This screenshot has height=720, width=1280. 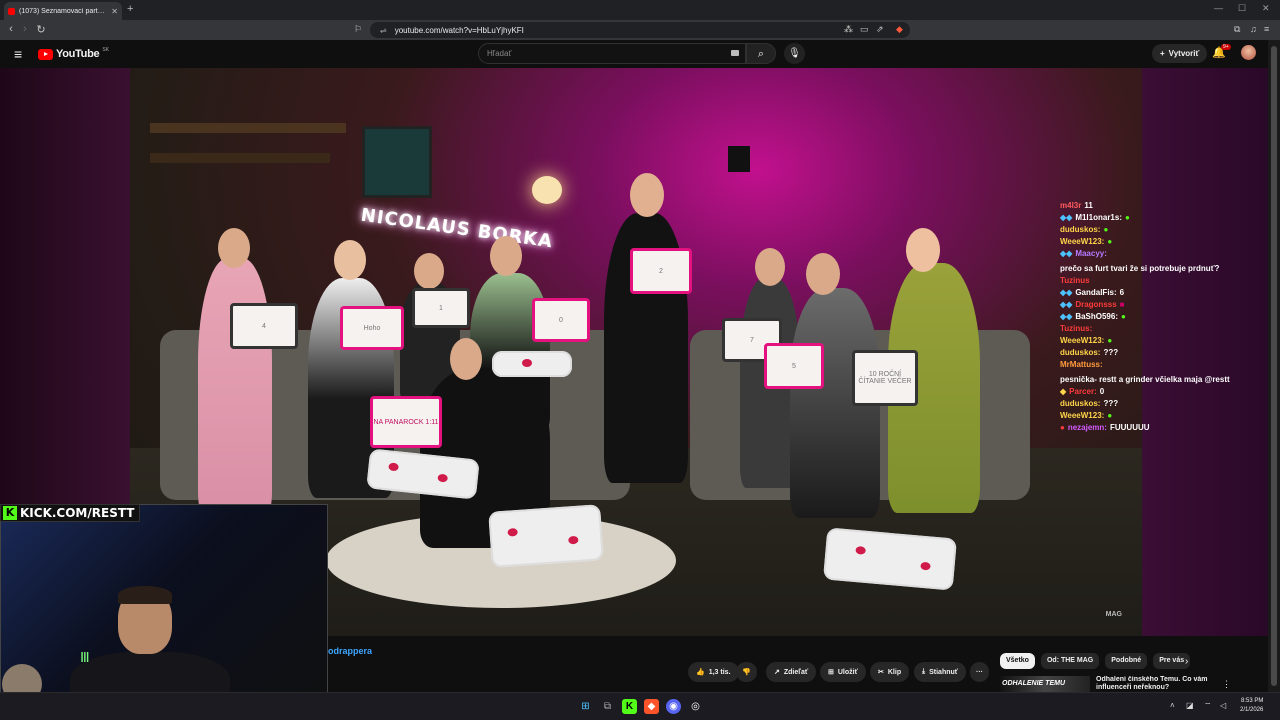 What do you see at coordinates (1252, 701) in the screenshot?
I see `clock-time: 8:53 PM` at bounding box center [1252, 701].